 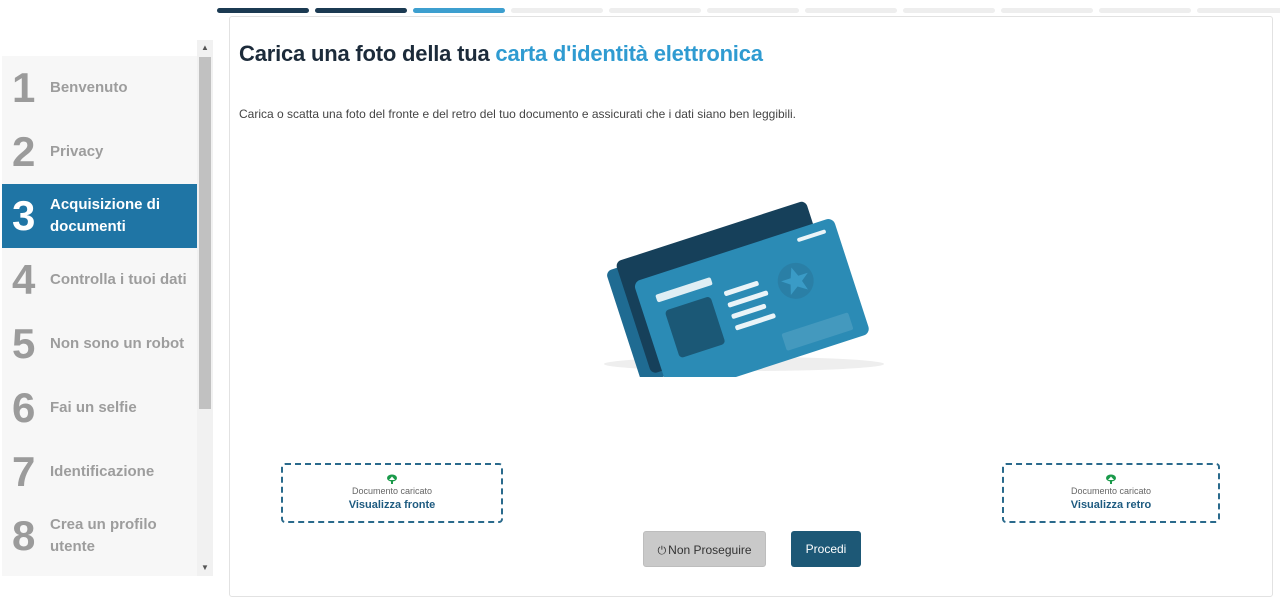 I want to click on title-prefix: Carica una foto della tua, so click(x=364, y=53).